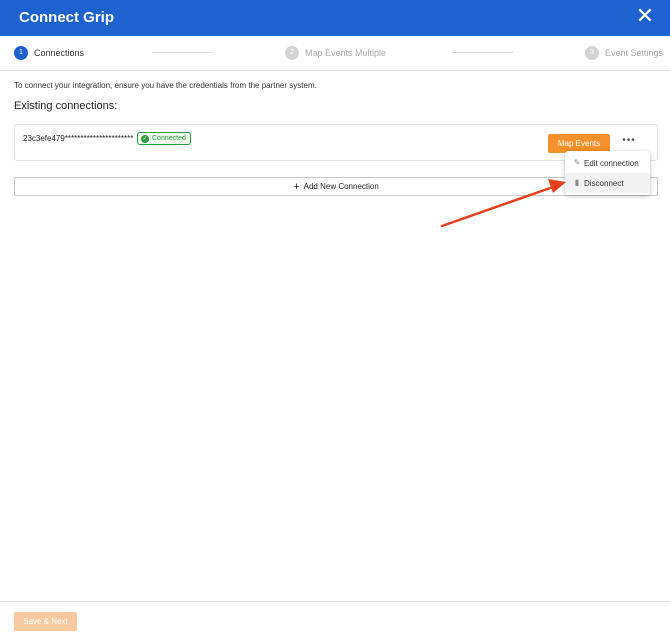  I want to click on save-next-button: Save & Next, so click(45, 621).